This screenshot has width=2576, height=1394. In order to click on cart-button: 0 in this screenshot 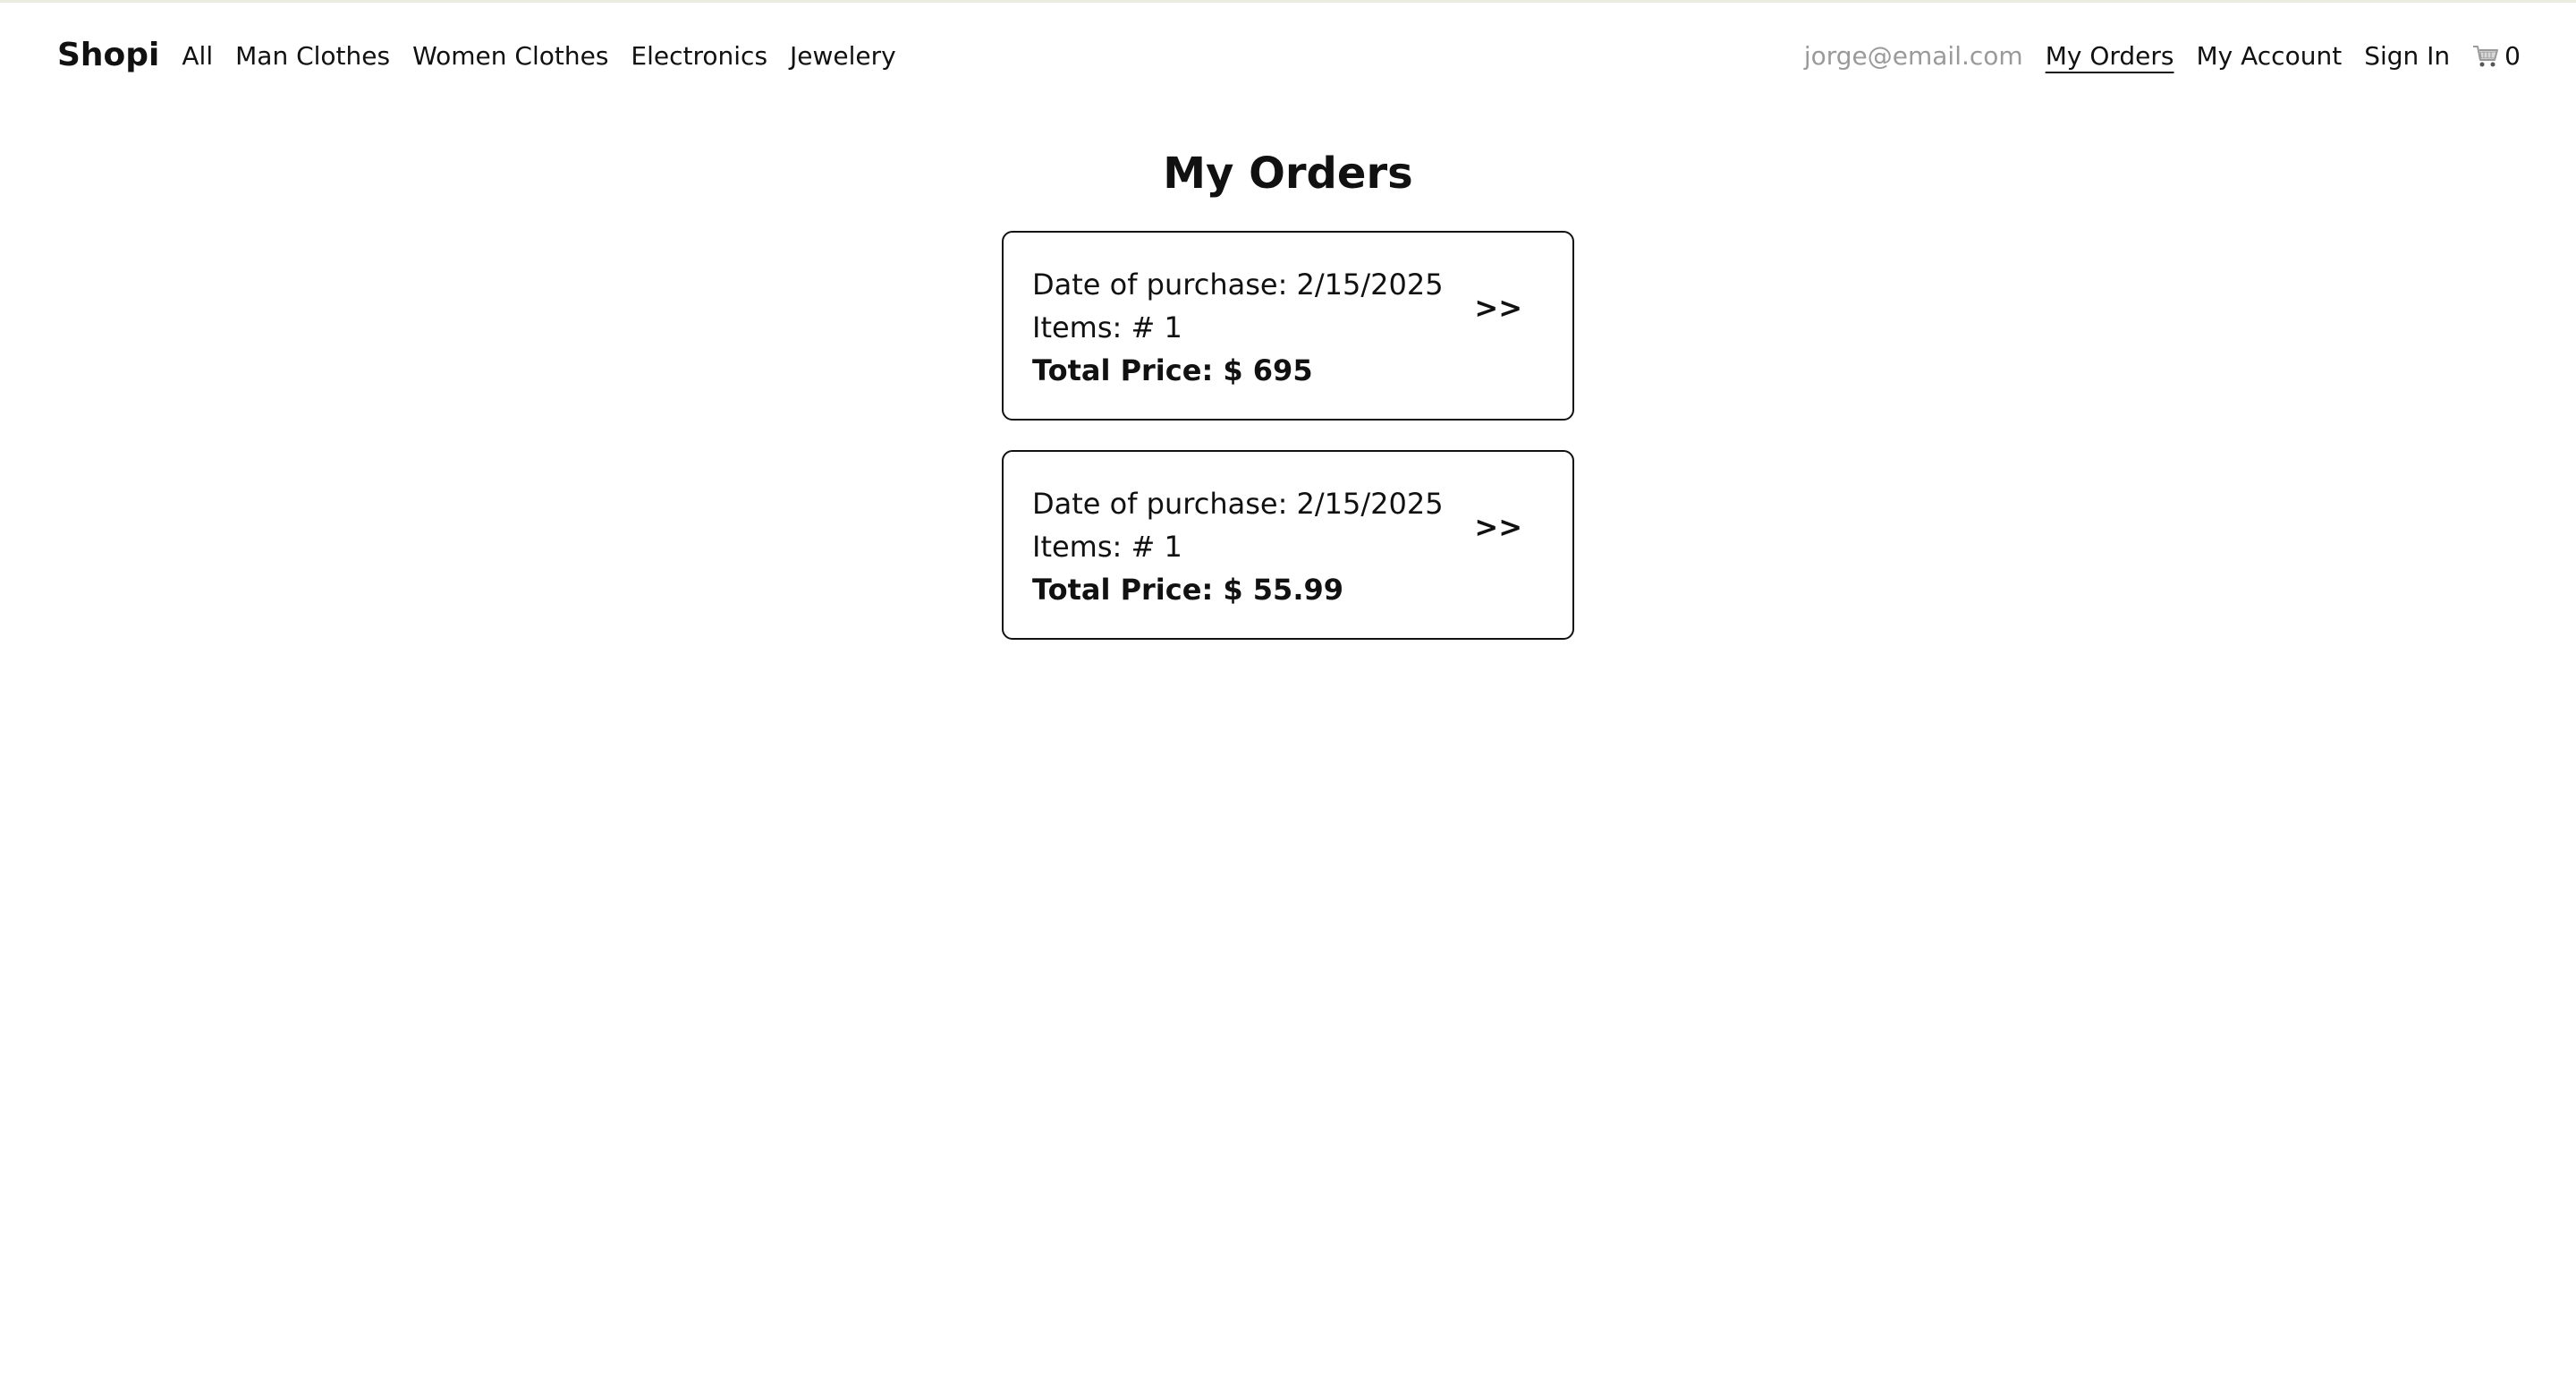, I will do `click(2496, 55)`.